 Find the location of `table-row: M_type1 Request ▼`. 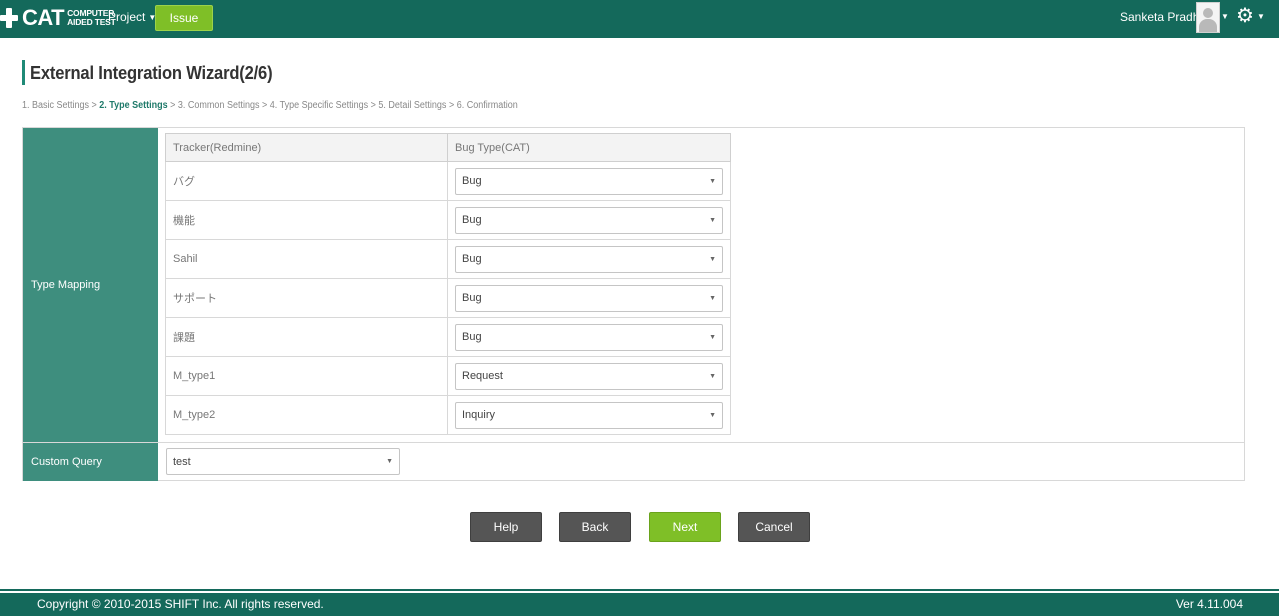

table-row: M_type1 Request ▼ is located at coordinates (448, 376).